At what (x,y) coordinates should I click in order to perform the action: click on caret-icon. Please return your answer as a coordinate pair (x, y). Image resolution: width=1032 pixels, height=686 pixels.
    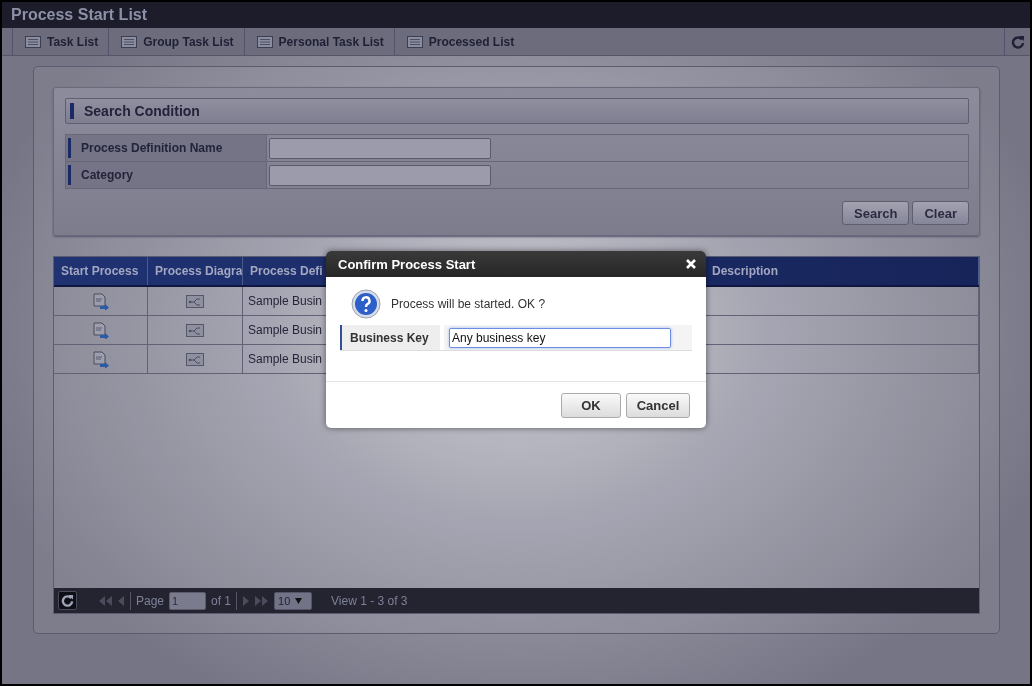
    Looking at the image, I should click on (299, 600).